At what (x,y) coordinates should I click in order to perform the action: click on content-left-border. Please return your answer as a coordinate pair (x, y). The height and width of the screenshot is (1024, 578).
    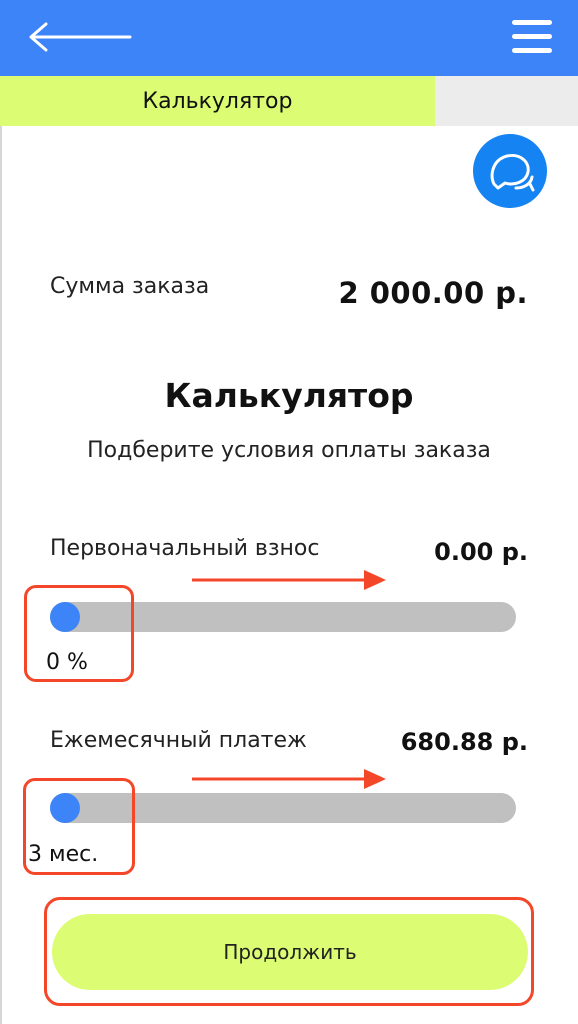
    Looking at the image, I should click on (1, 575).